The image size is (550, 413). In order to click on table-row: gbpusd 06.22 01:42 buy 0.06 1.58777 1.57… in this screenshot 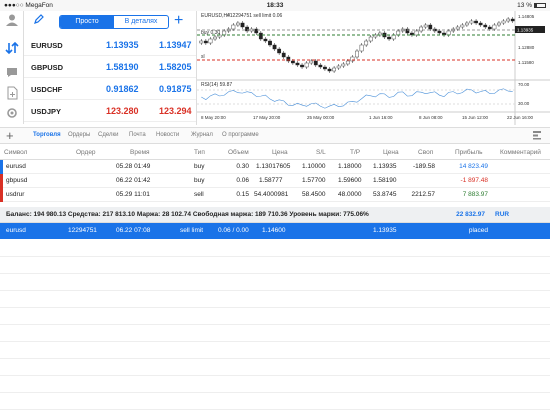, I will do `click(275, 181)`.